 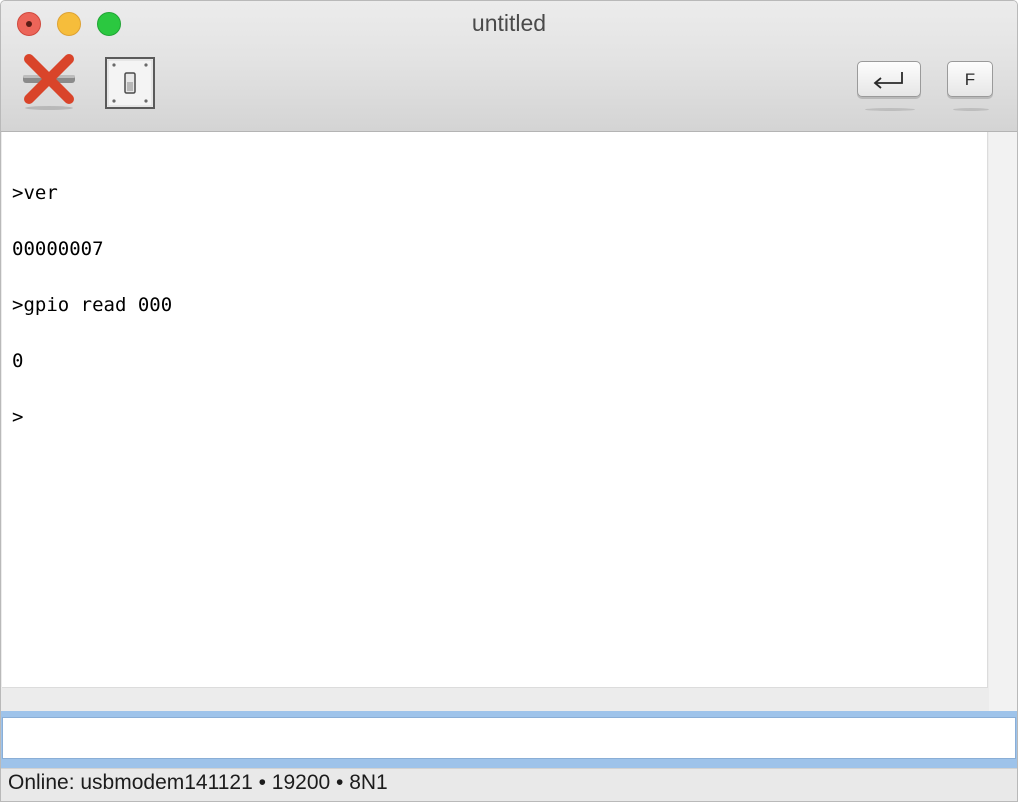 I want to click on terminal-line: 00000007, so click(x=58, y=249).